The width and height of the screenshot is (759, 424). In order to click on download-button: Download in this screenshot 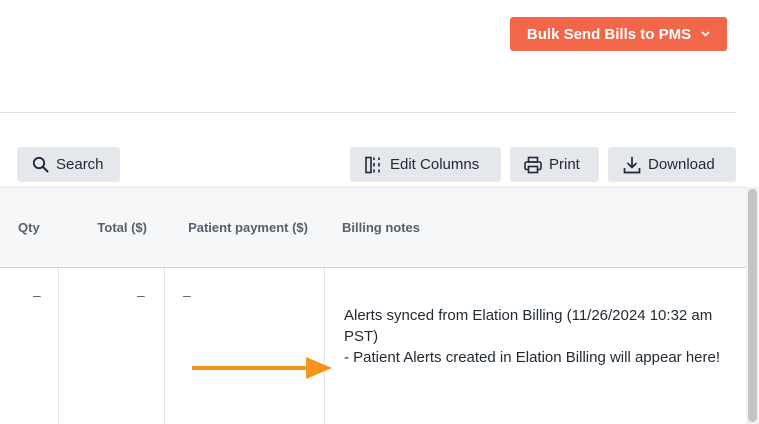, I will do `click(672, 164)`.